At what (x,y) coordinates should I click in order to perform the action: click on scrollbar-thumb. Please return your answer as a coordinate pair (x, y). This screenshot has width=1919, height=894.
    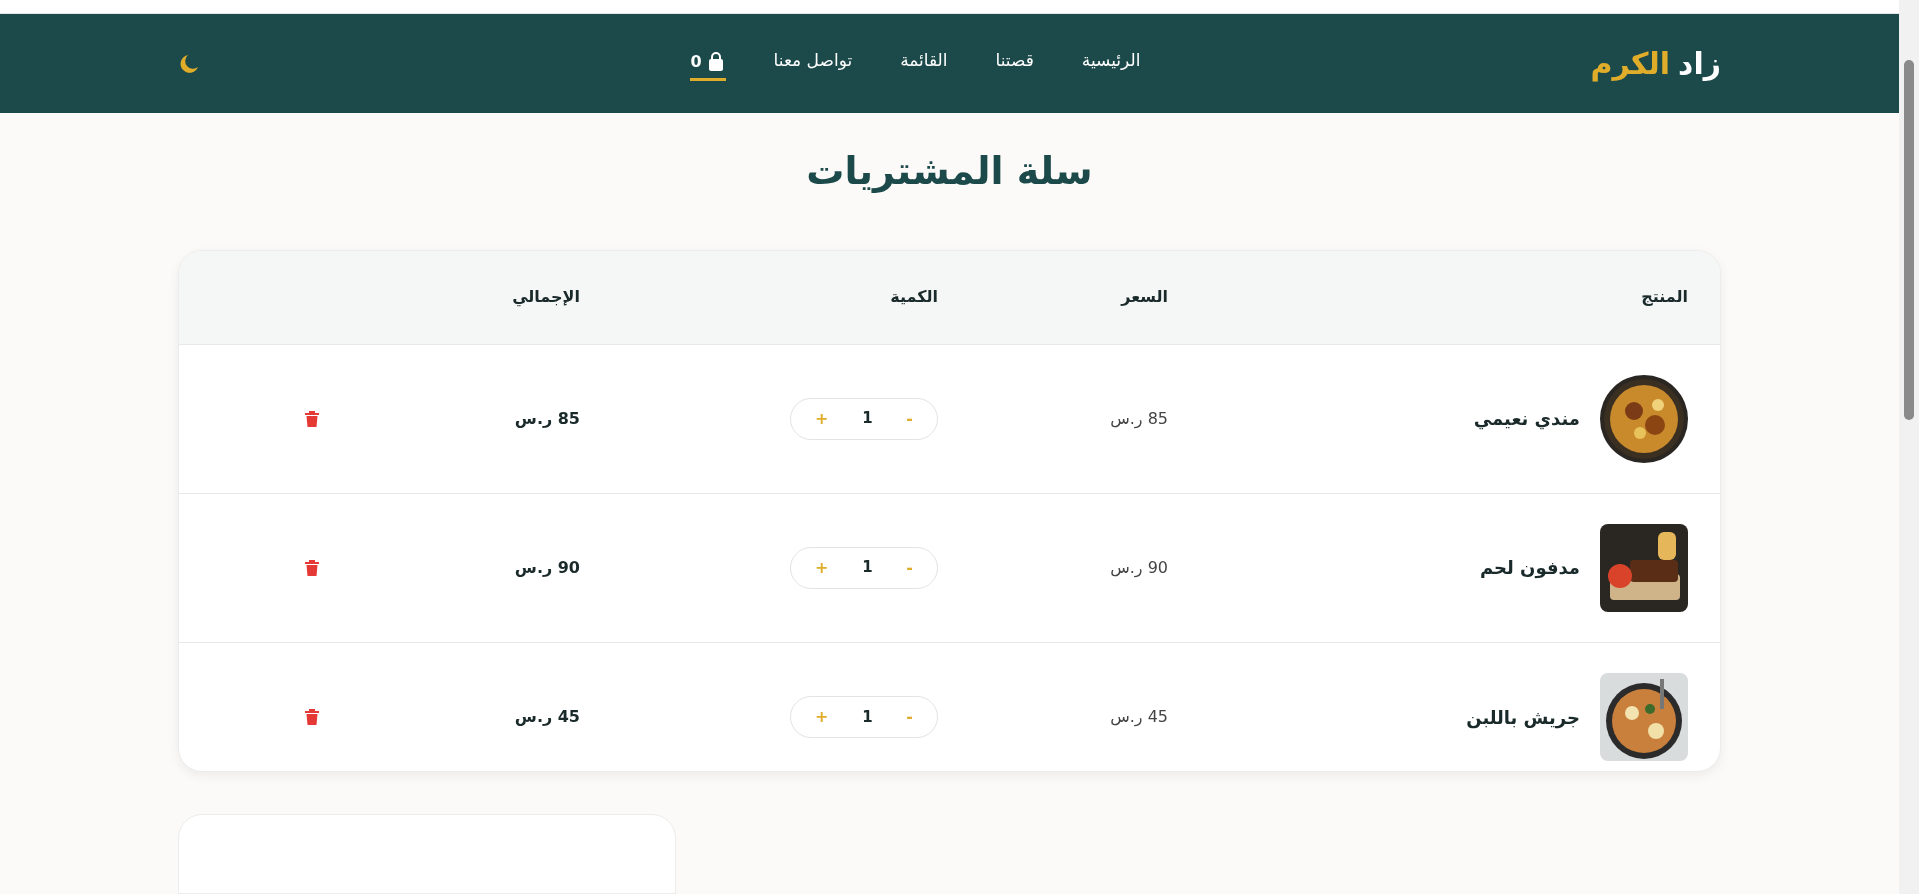
    Looking at the image, I should click on (1909, 240).